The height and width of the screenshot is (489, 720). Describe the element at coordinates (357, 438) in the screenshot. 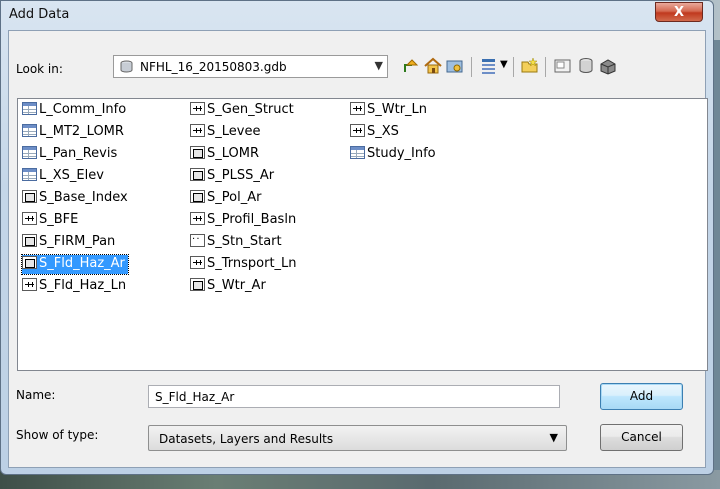

I see `show-of-type-dropdown: Datasets, Layers and Results ▼` at that location.